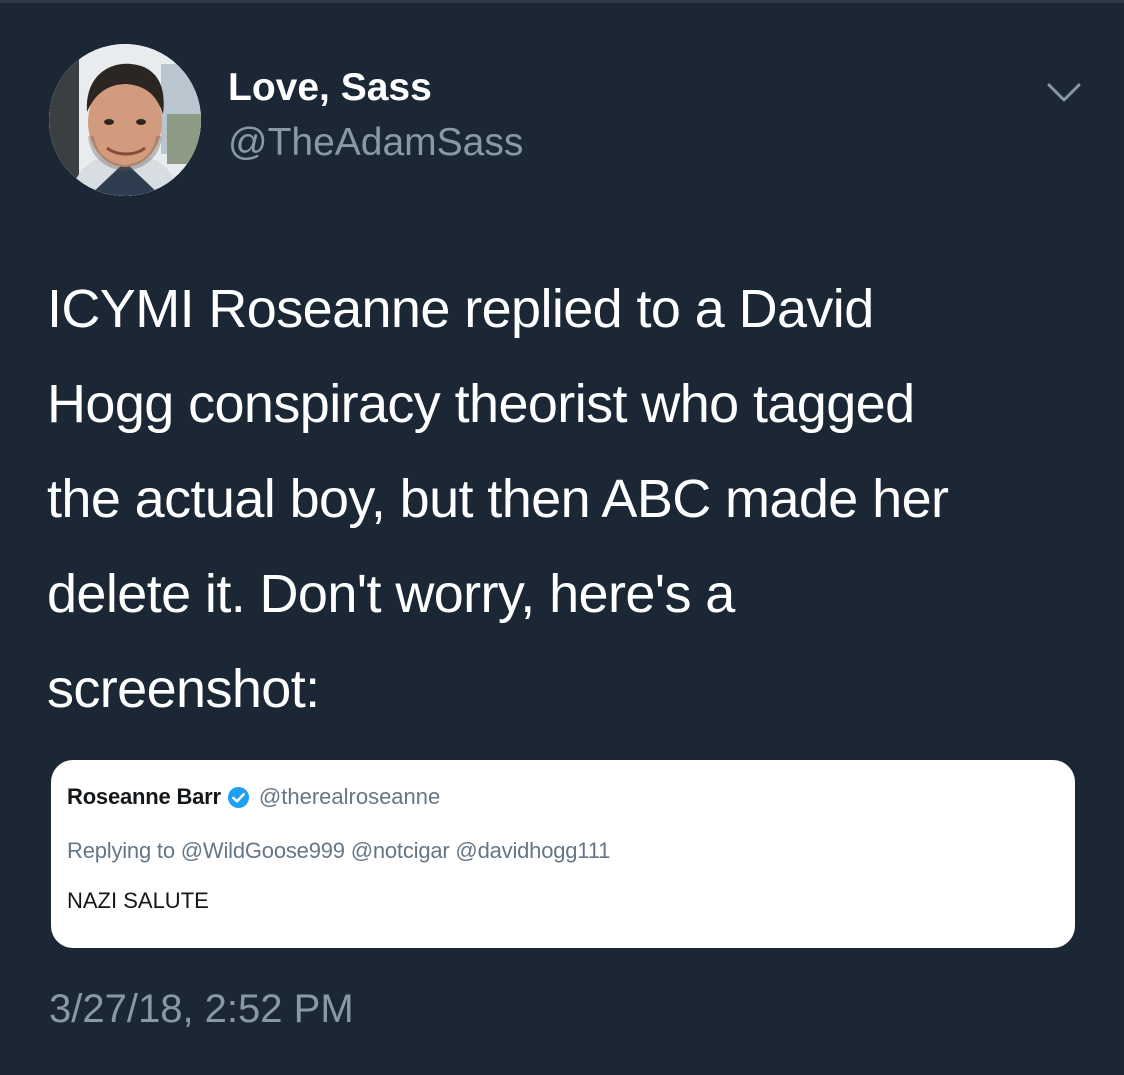 The width and height of the screenshot is (1124, 1075). Describe the element at coordinates (330, 88) in the screenshot. I see `display-name: Love, Sass` at that location.